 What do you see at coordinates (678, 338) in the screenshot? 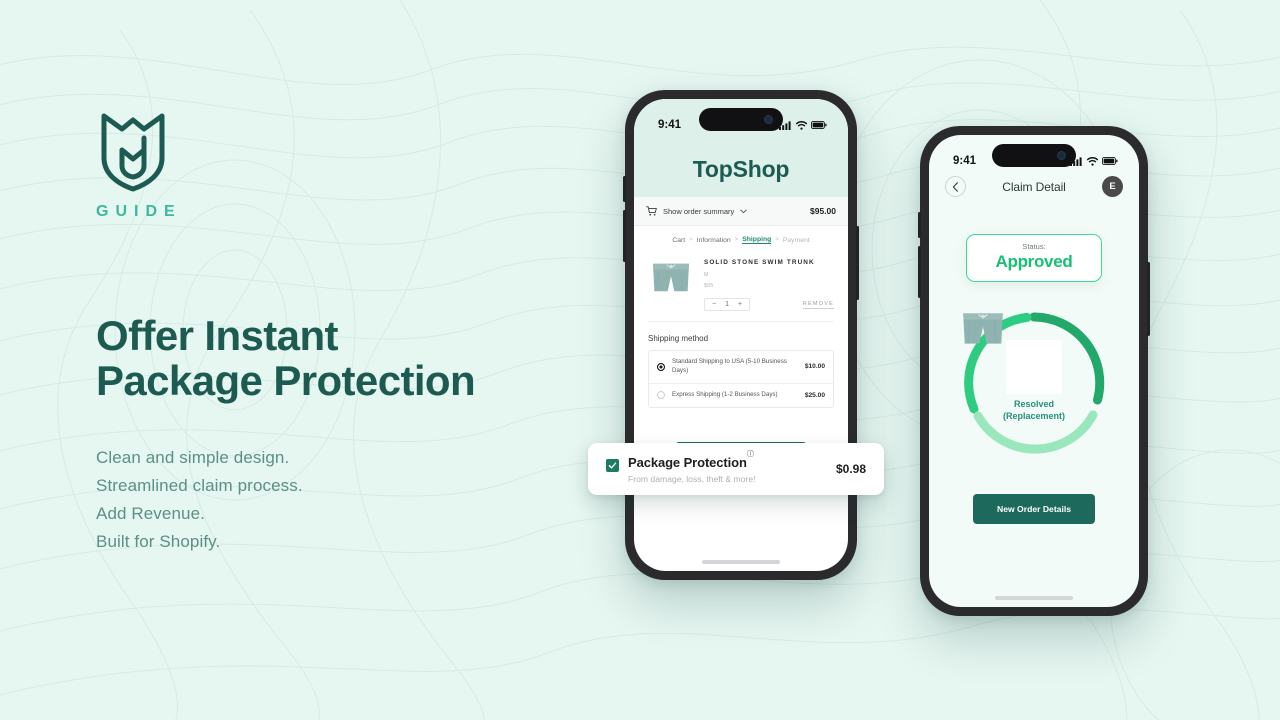
I see `shipping-method-heading: Shipping method` at bounding box center [678, 338].